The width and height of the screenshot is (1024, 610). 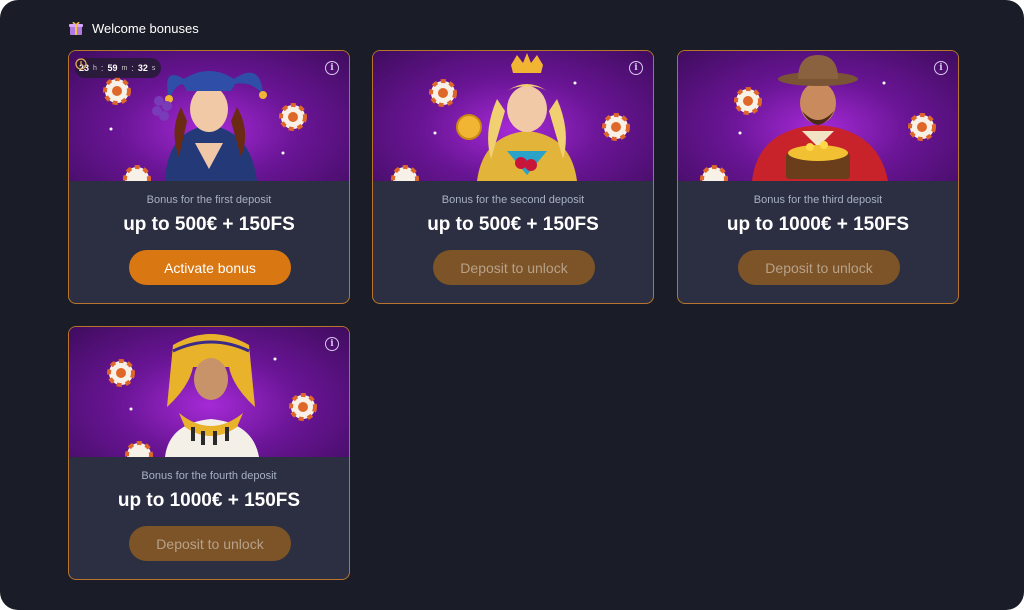 I want to click on bonus-art-egyptian-queen: i, so click(x=209, y=392).